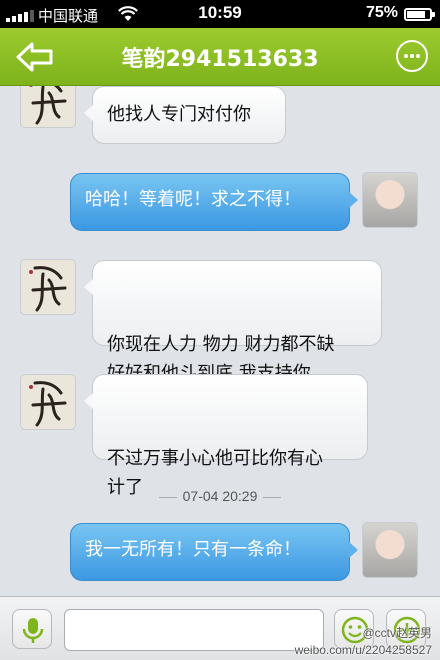  I want to click on message-text: 他找人专门对付你, so click(179, 114).